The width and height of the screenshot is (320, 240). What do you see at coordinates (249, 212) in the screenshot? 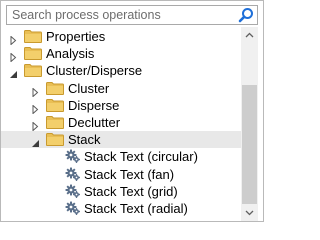
I see `scroll-down-button` at bounding box center [249, 212].